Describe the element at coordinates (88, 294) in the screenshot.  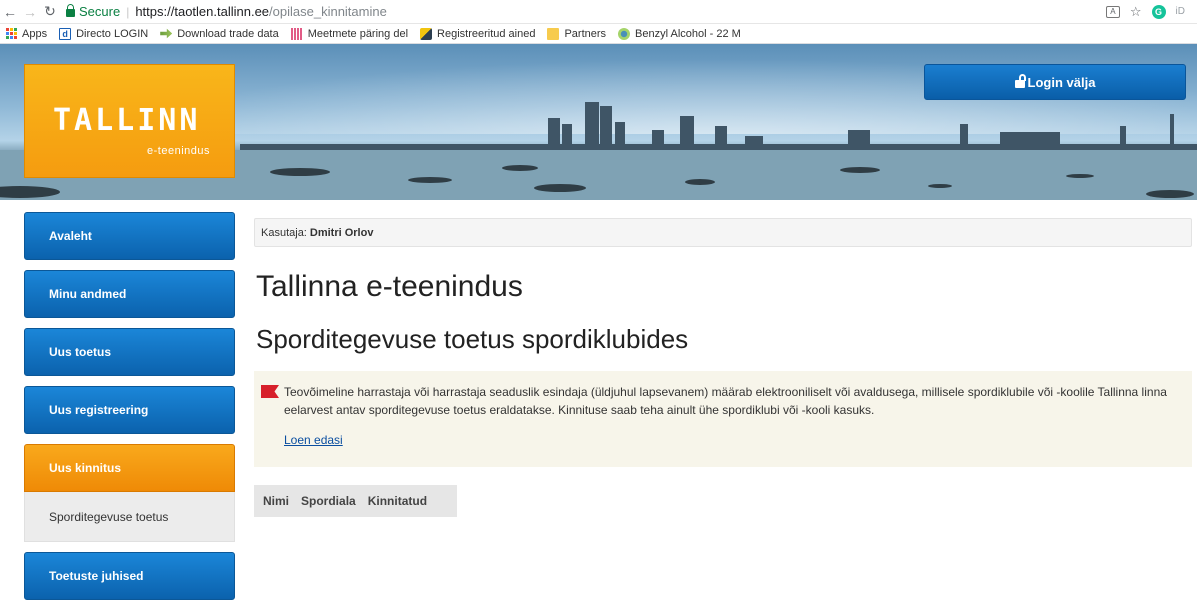
I see `sidebar-item-label: Minu andmed` at that location.